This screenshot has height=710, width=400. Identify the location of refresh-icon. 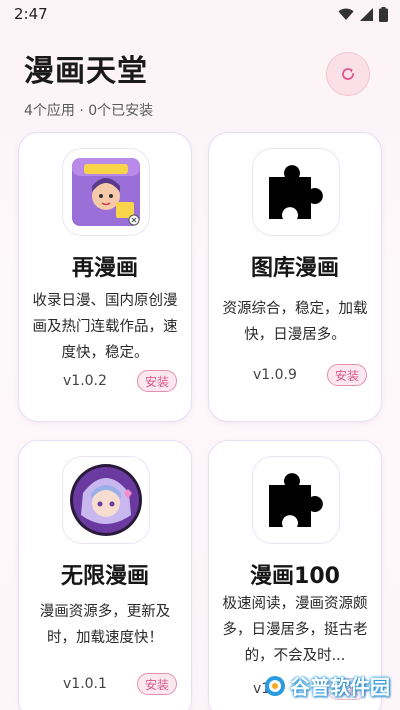
(348, 74).